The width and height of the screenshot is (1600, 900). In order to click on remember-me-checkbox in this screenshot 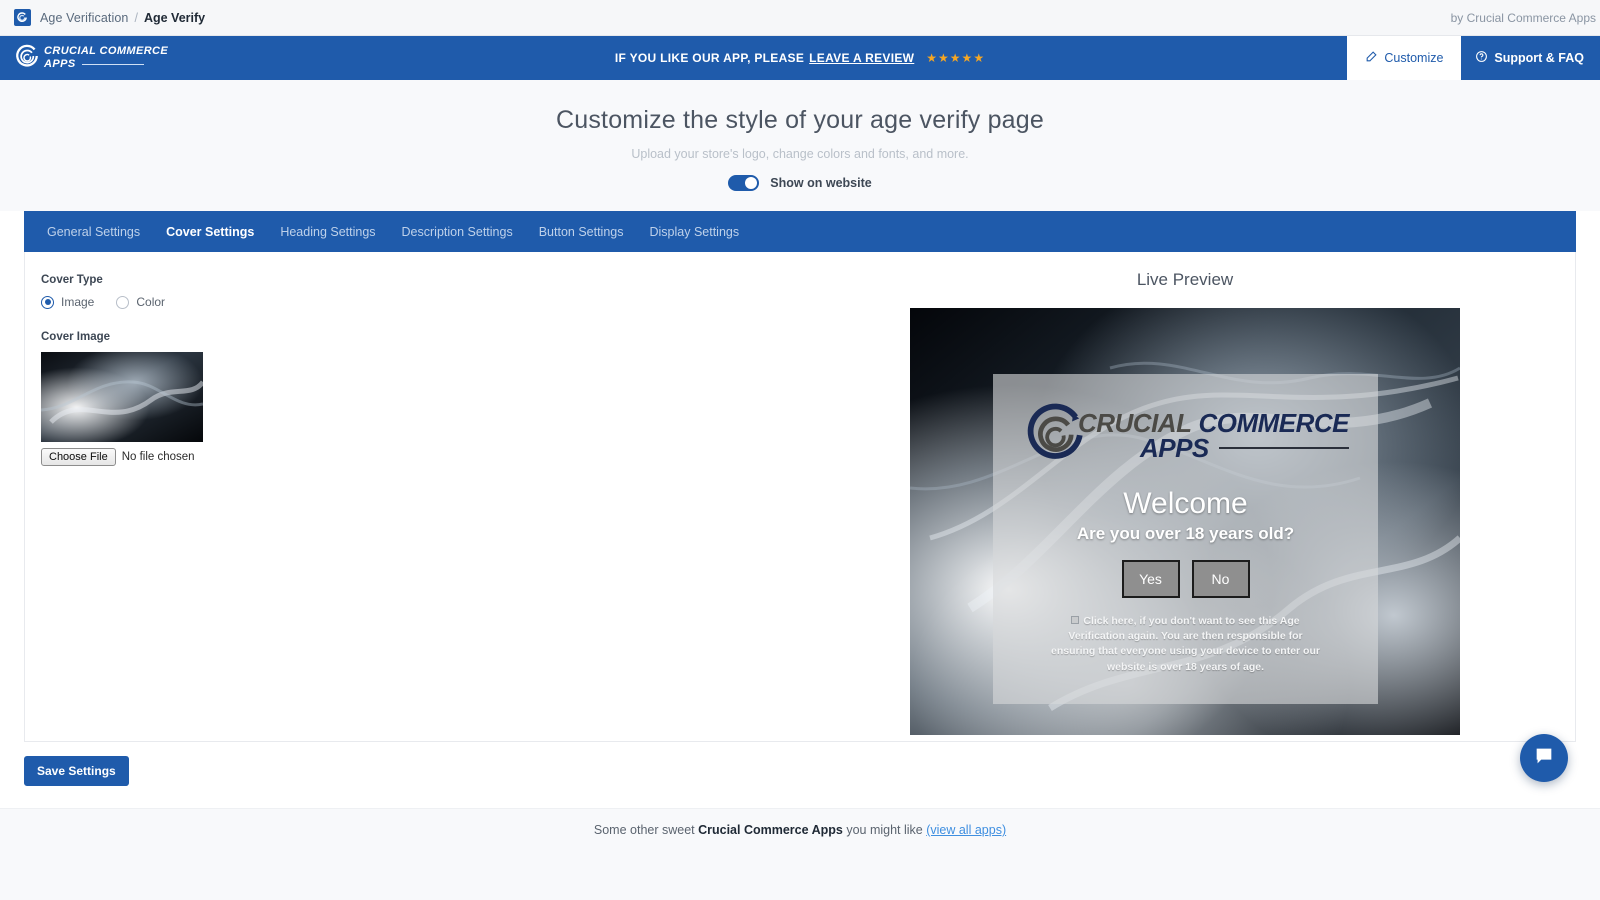, I will do `click(1075, 620)`.